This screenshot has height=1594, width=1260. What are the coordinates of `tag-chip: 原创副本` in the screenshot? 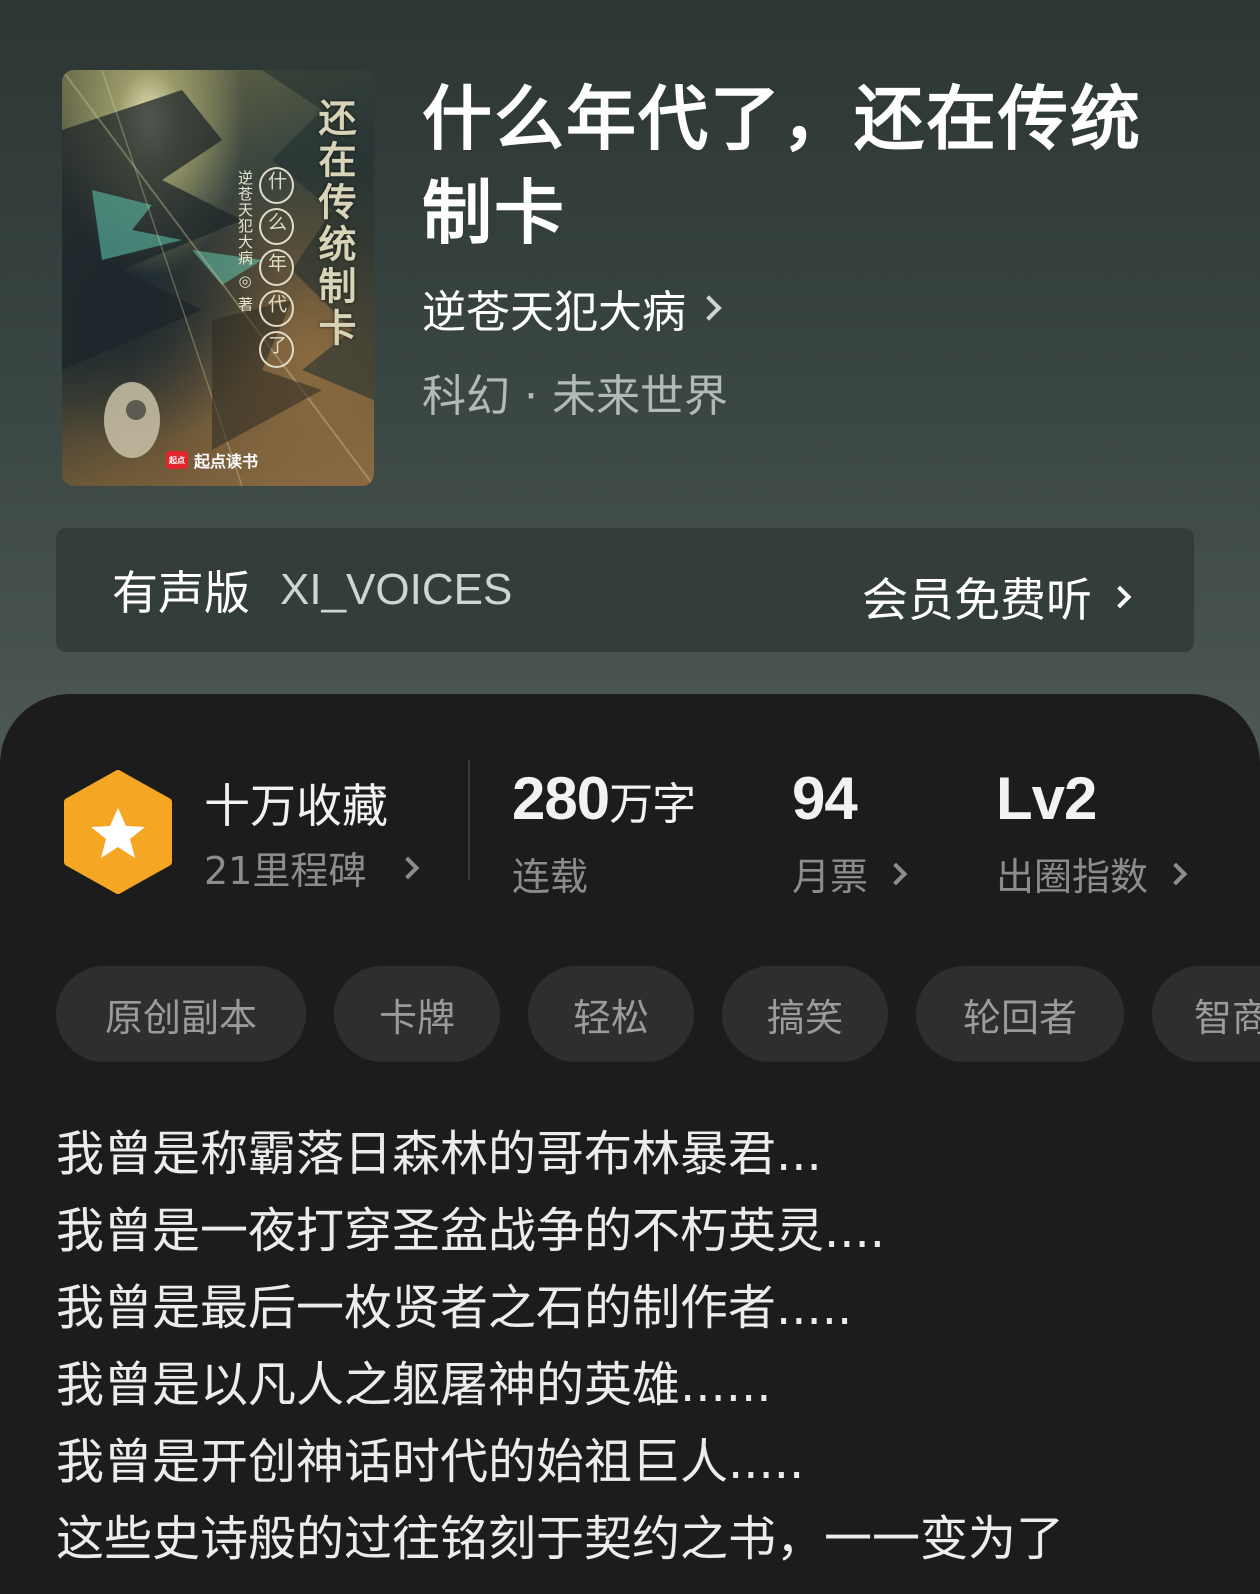 It's located at (181, 1014).